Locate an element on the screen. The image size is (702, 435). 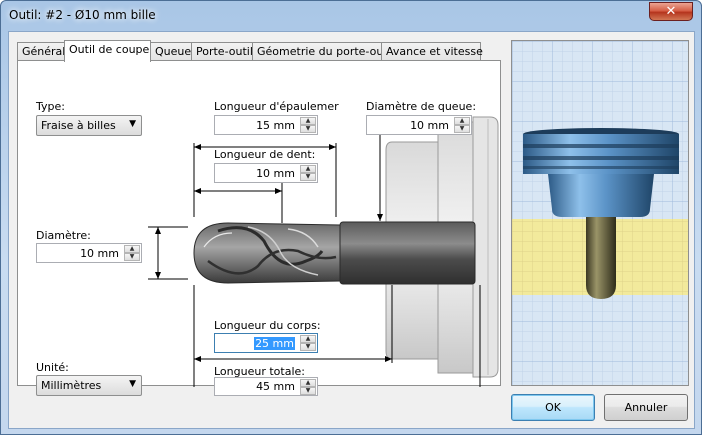
type-select: Fraise à billes ▼ is located at coordinates (89, 125).